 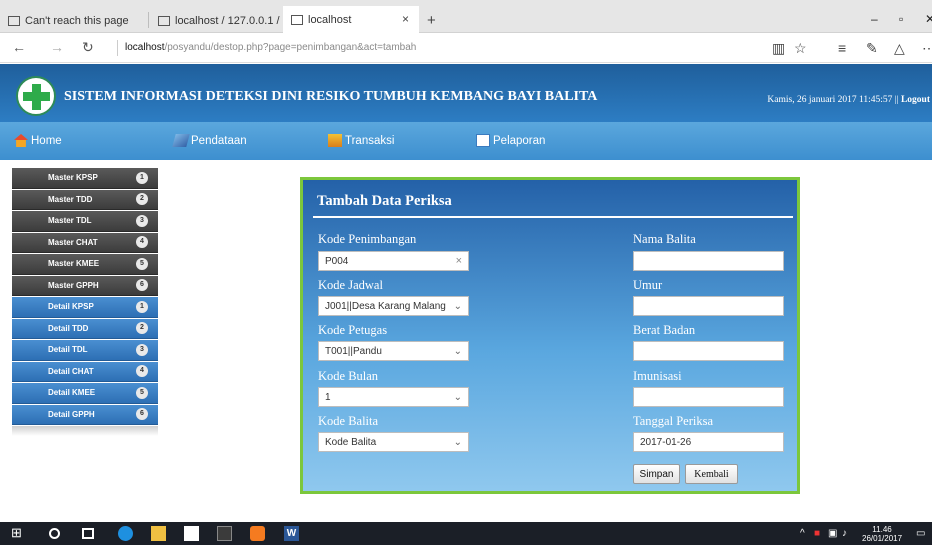 I want to click on save-button: Simpan, so click(x=656, y=474).